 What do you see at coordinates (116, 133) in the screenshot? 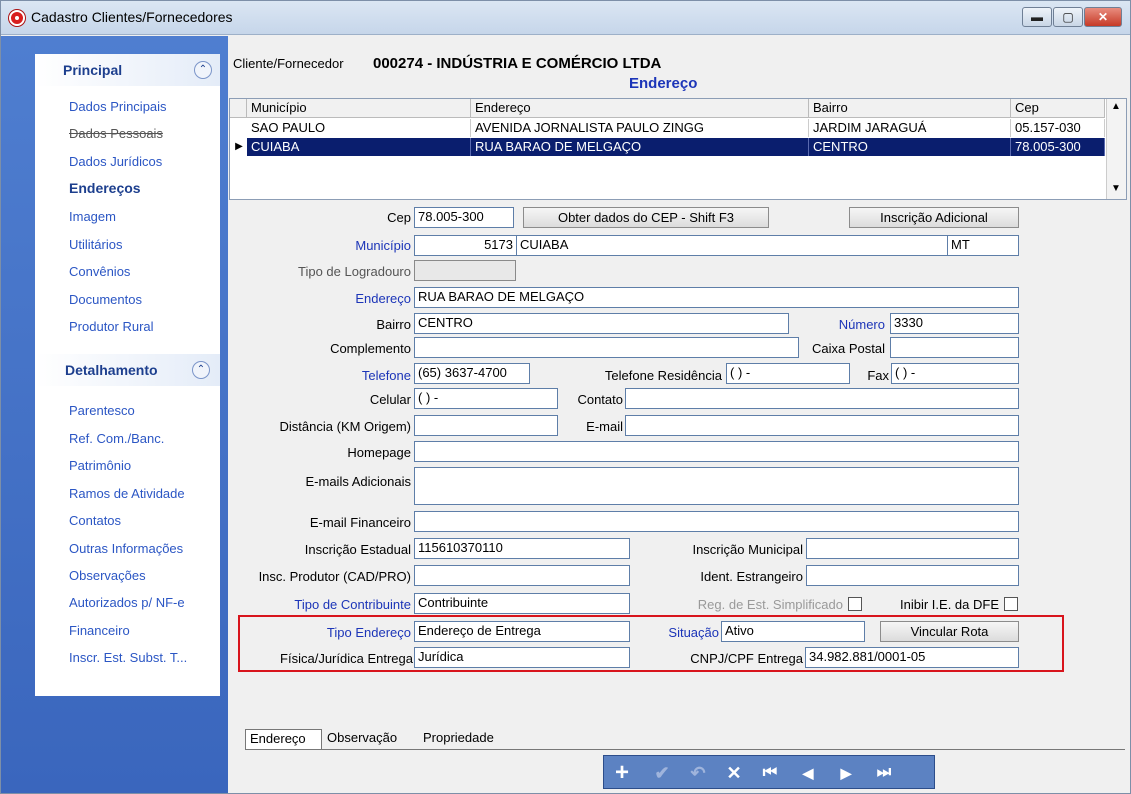
I see `sidebar-item-dados-pessoais: Dados Pessoais` at bounding box center [116, 133].